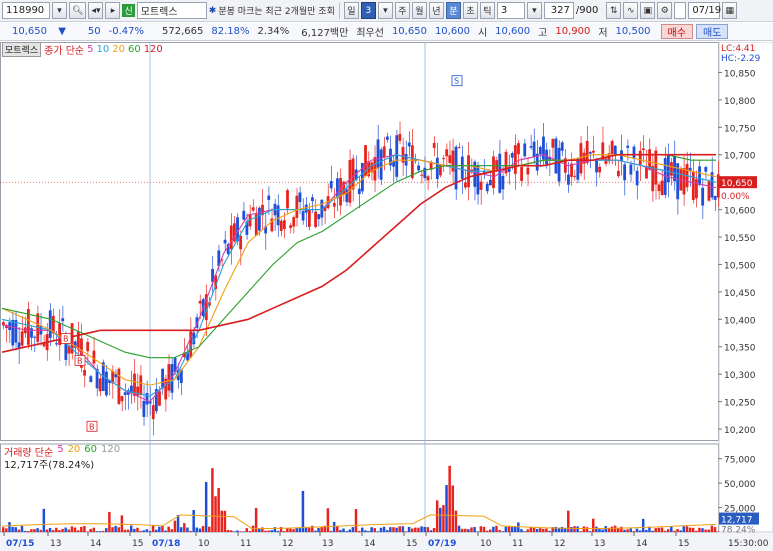 The width and height of the screenshot is (773, 551). Describe the element at coordinates (94, 31) in the screenshot. I see `price-change: 50` at that location.